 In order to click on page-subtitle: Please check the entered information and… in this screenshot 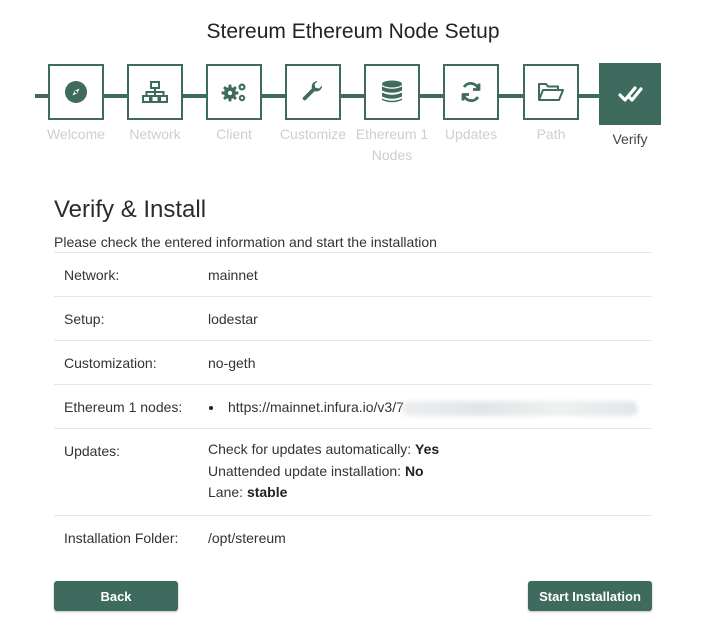, I will do `click(245, 242)`.